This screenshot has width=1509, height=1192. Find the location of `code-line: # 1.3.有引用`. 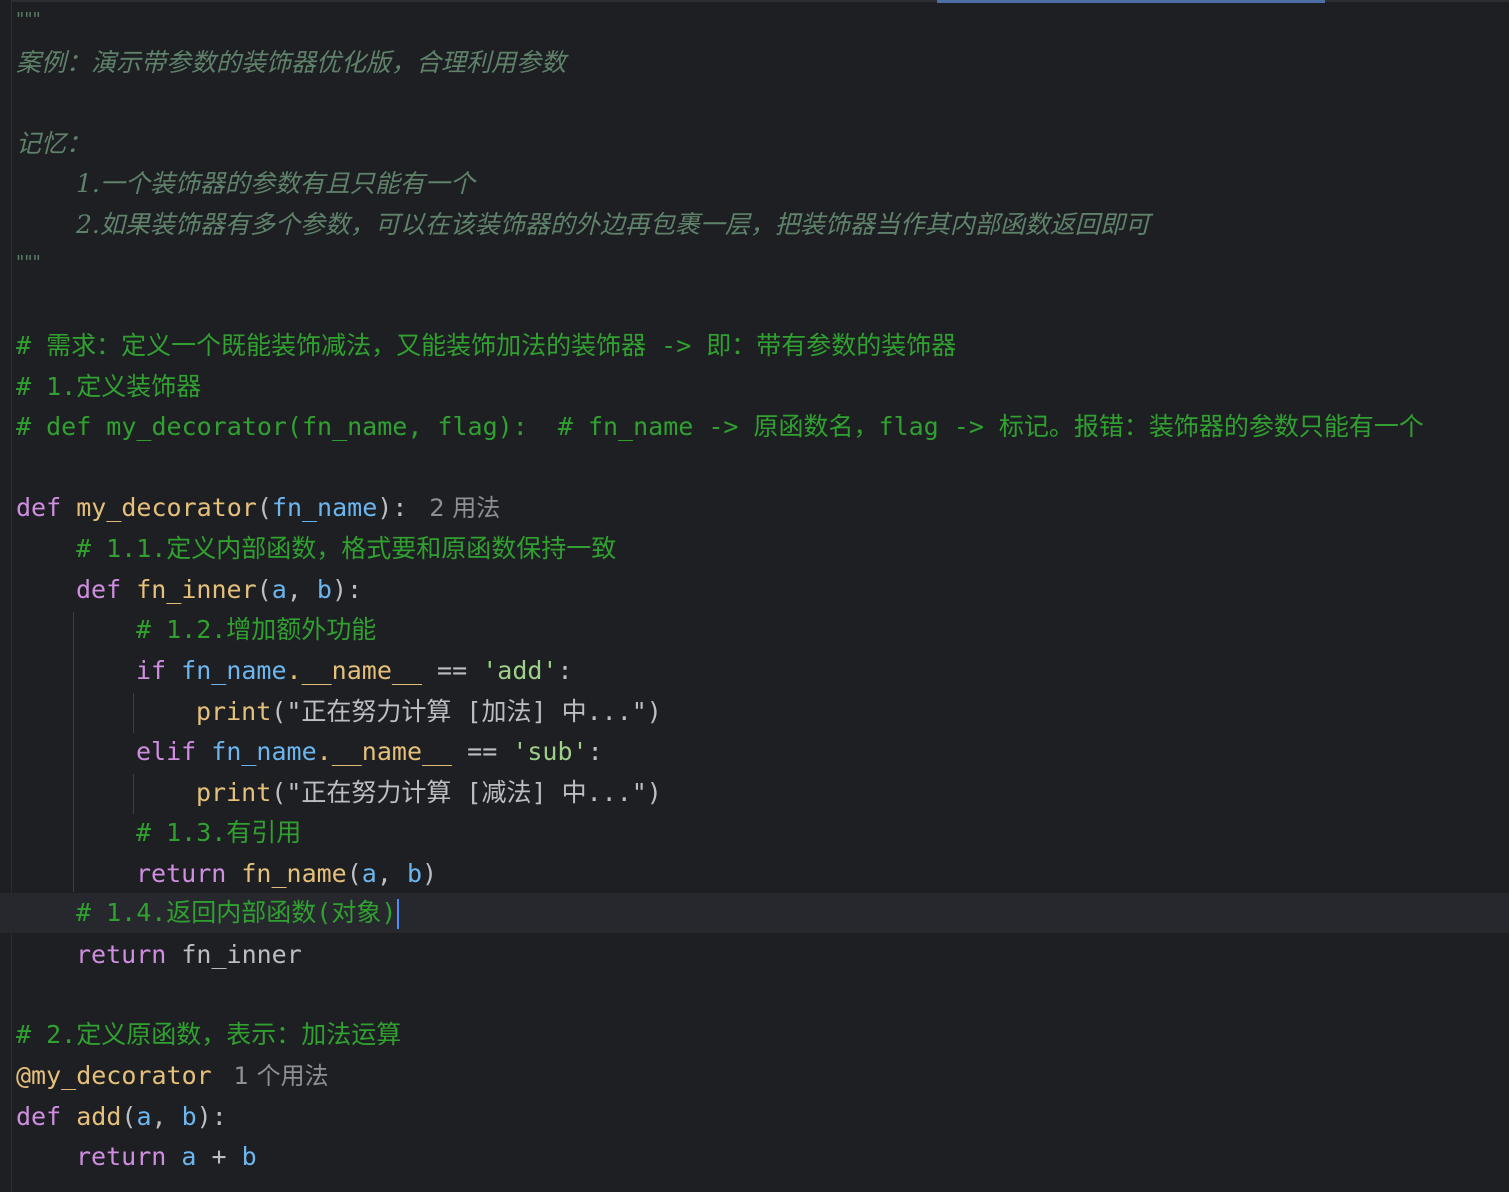

code-line: # 1.3.有引用 is located at coordinates (218, 833).